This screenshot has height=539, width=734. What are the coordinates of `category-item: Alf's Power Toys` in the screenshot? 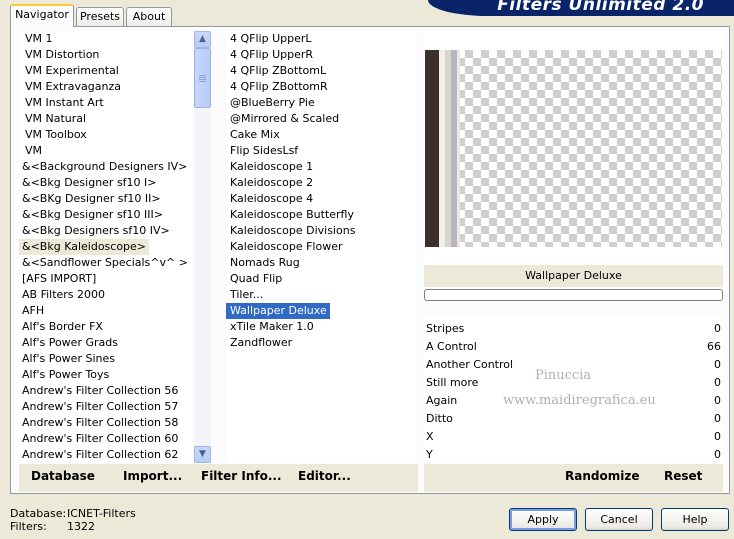 It's located at (106, 375).